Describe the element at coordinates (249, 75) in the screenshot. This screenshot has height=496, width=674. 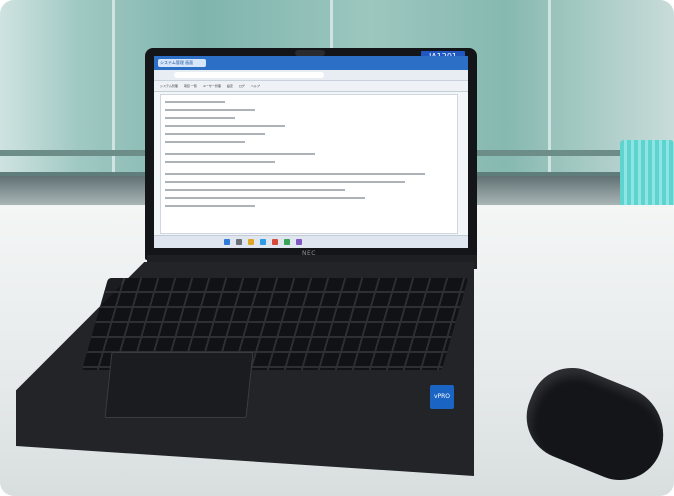
I see `url-field` at that location.